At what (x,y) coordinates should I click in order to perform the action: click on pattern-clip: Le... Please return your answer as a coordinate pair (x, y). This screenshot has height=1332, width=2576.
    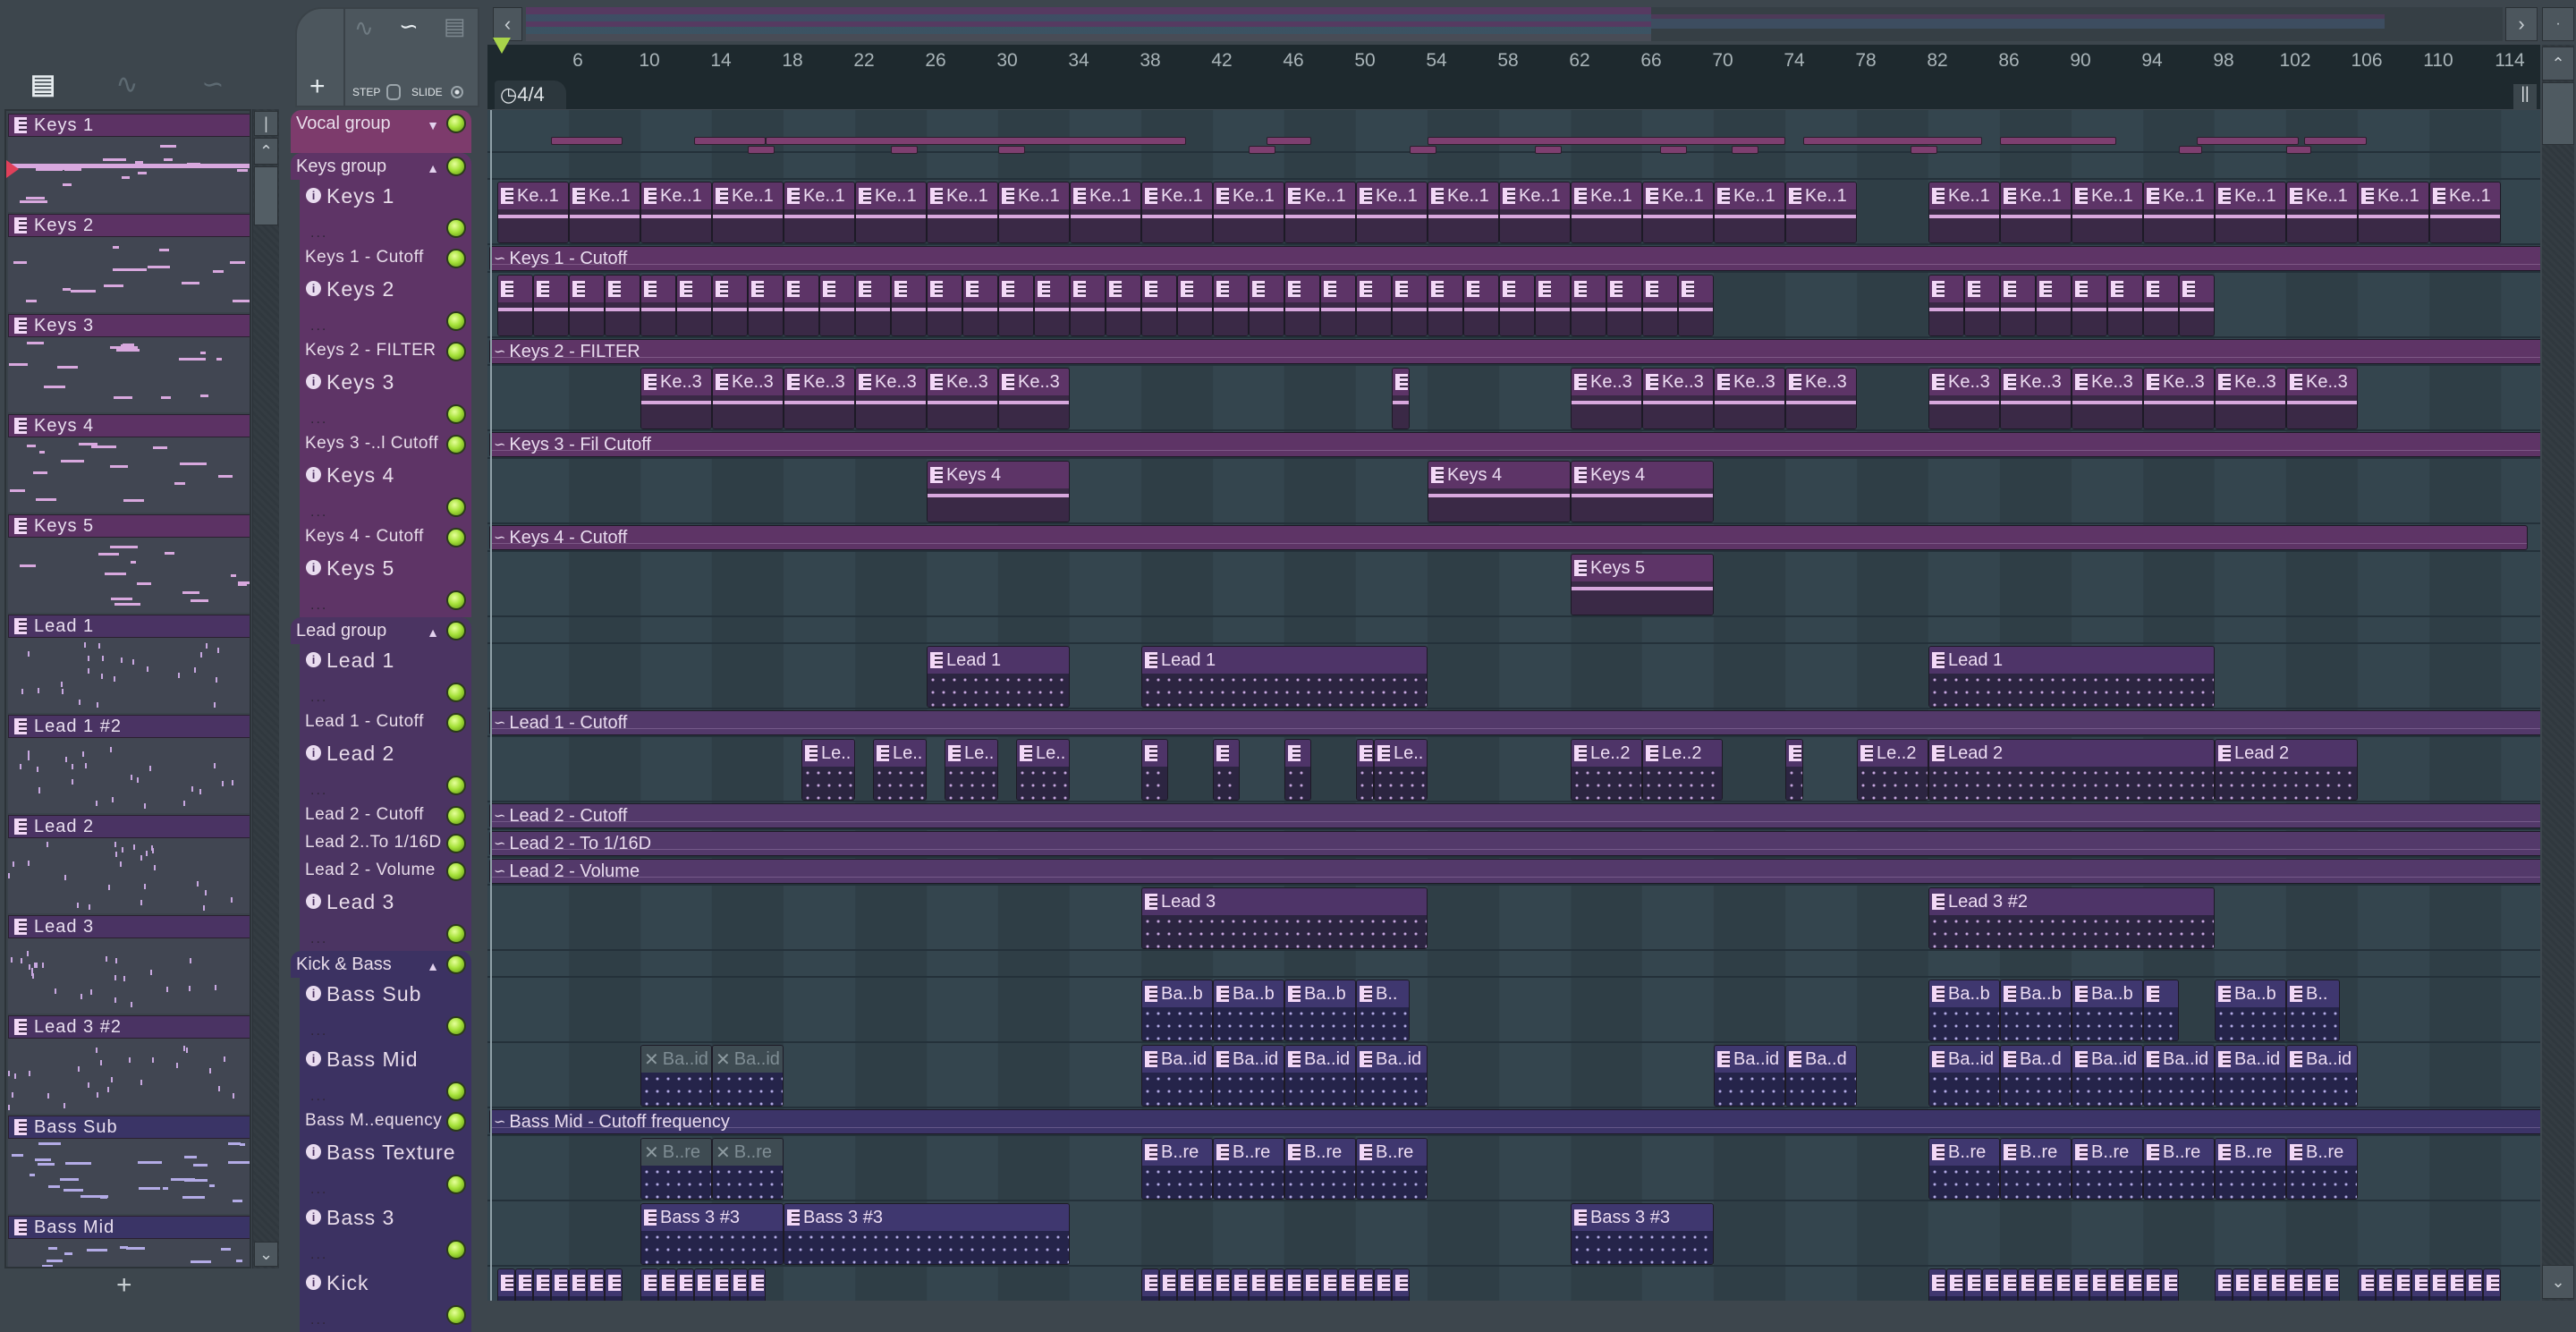
    Looking at the image, I should click on (900, 770).